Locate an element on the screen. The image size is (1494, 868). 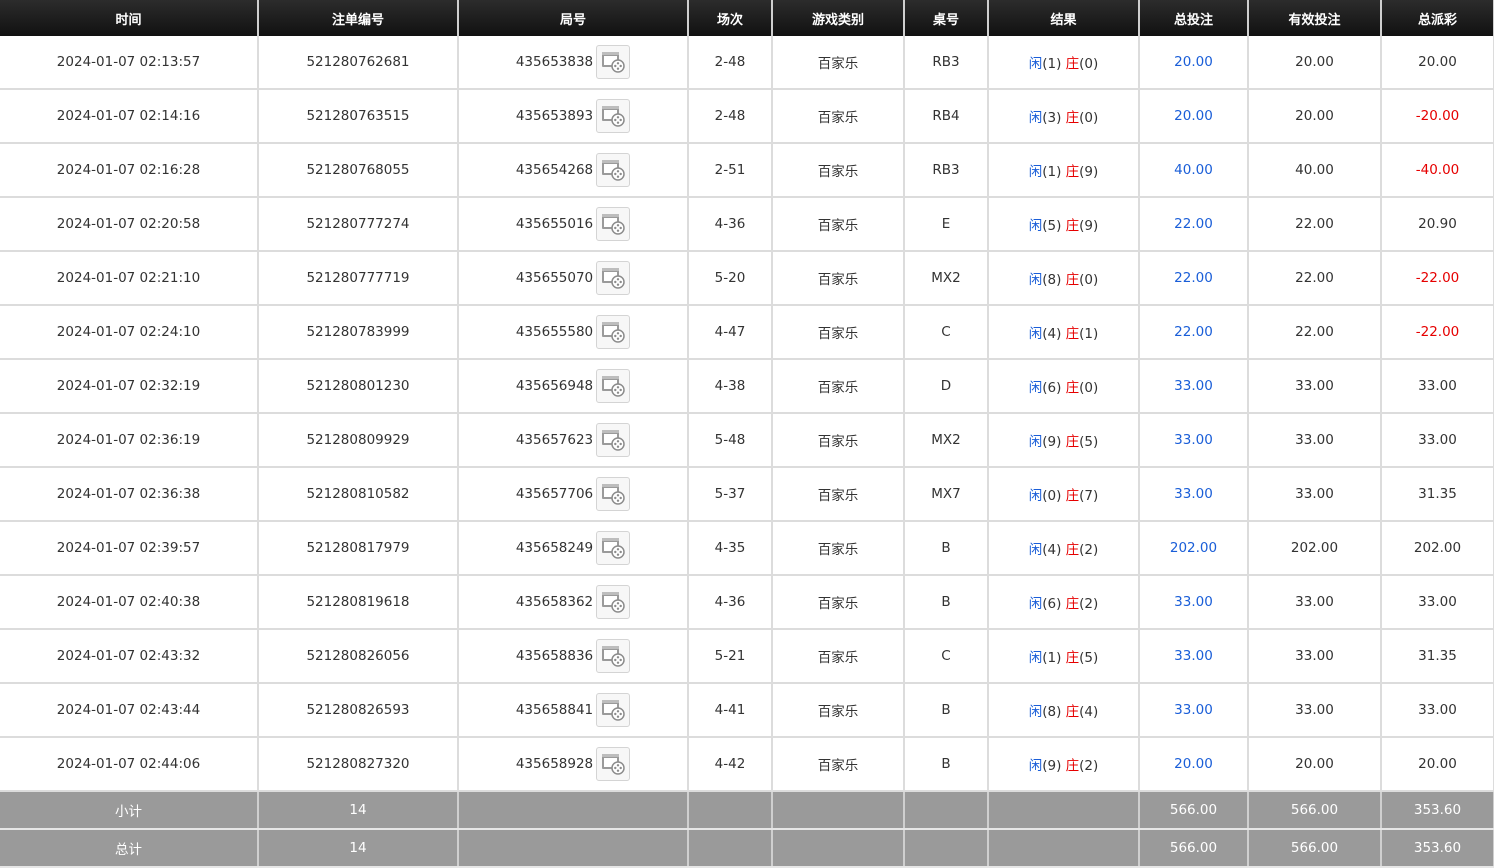
round-id-text: 435653893 is located at coordinates (554, 116).